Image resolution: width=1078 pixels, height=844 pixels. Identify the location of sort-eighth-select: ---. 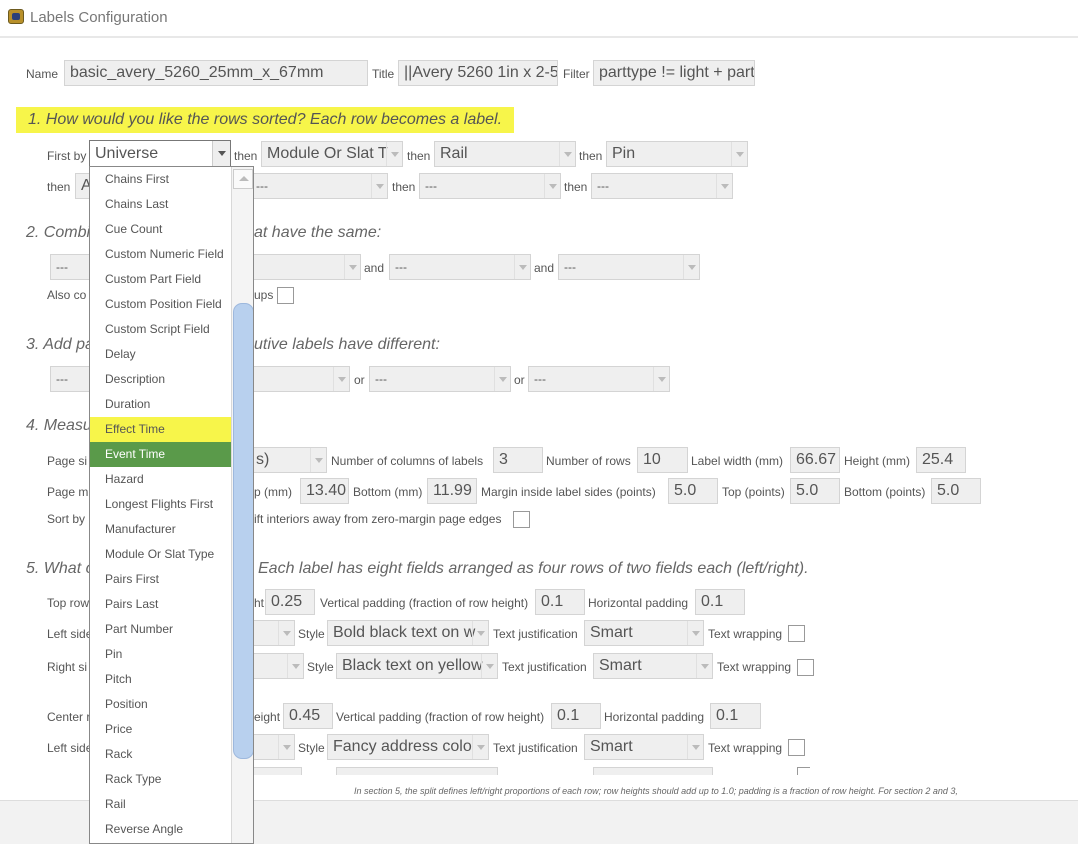
(662, 186).